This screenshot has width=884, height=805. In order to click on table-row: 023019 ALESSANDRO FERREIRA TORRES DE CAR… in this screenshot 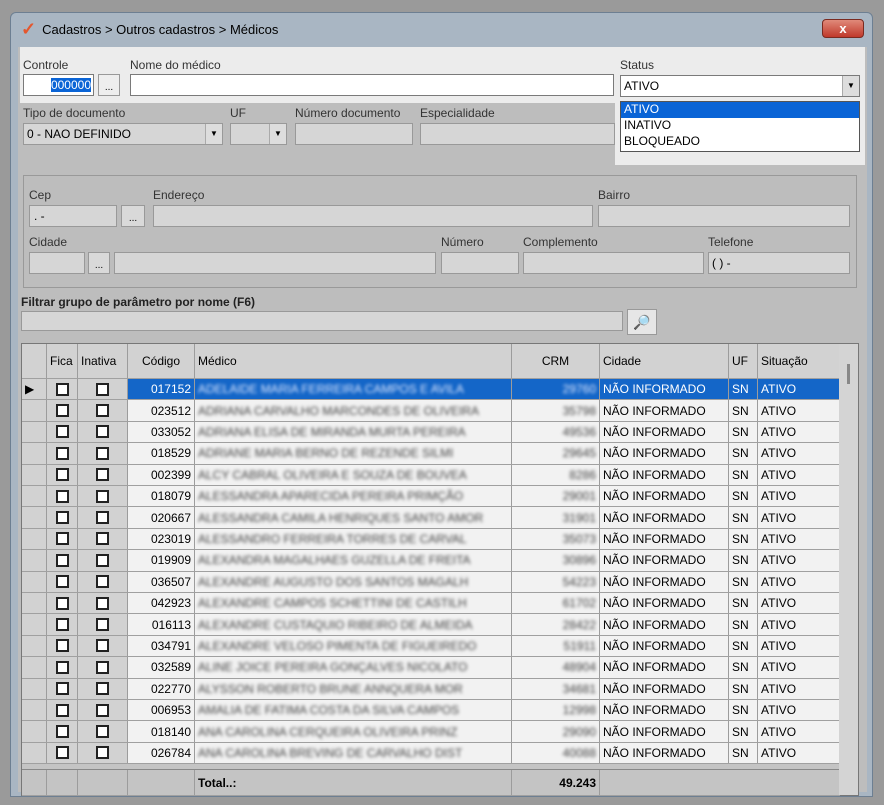, I will do `click(431, 539)`.